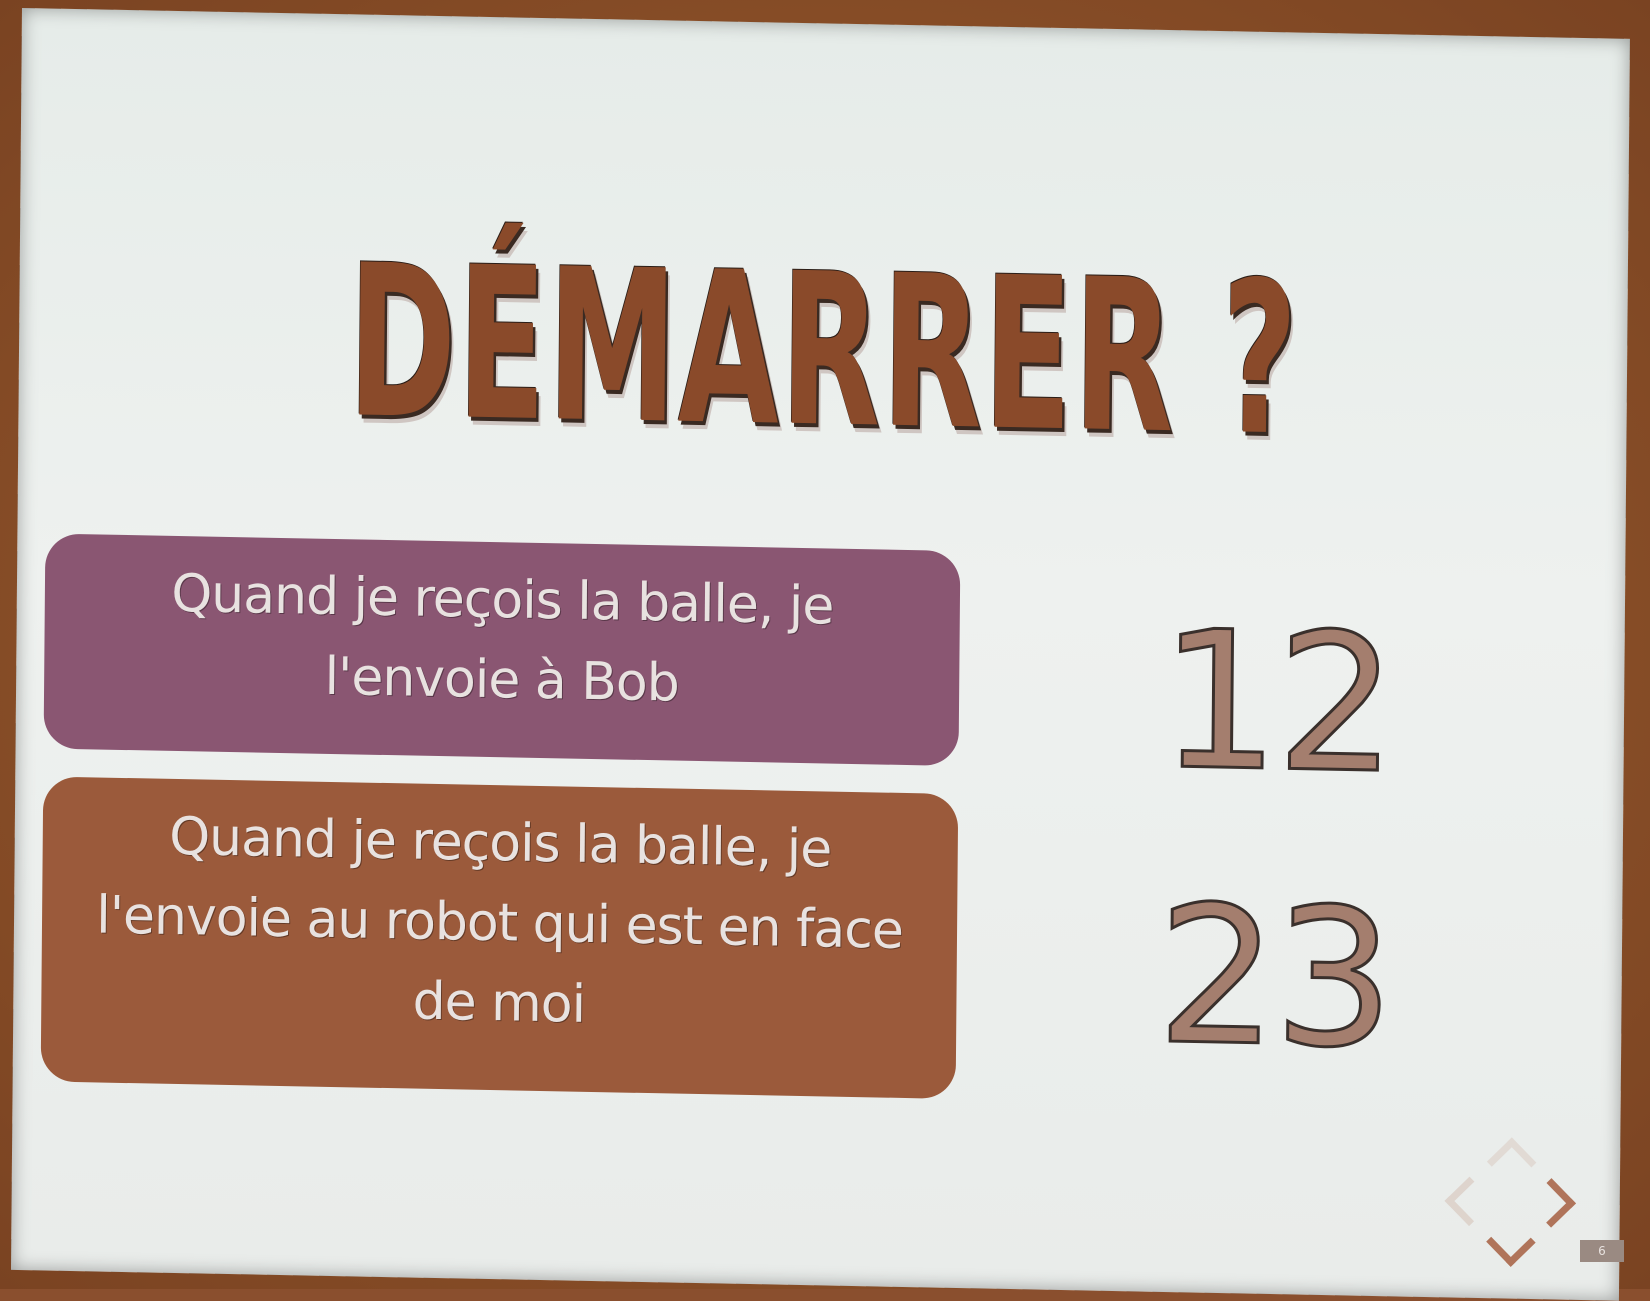  What do you see at coordinates (823, 351) in the screenshot?
I see `slide-title: DÉMARRER ?` at bounding box center [823, 351].